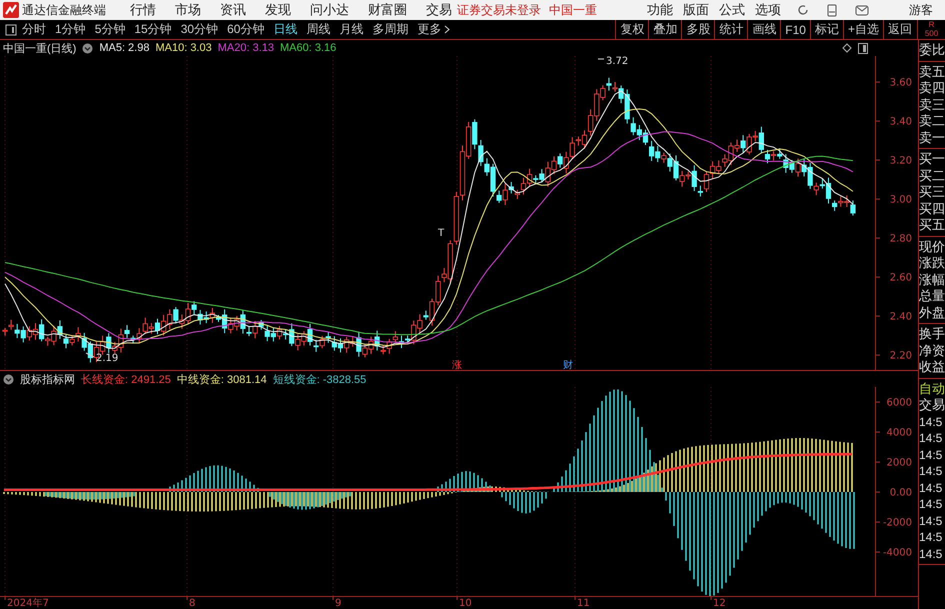 Image resolution: width=945 pixels, height=609 pixels. What do you see at coordinates (28, 603) in the screenshot?
I see `date-label: 2024年7` at bounding box center [28, 603].